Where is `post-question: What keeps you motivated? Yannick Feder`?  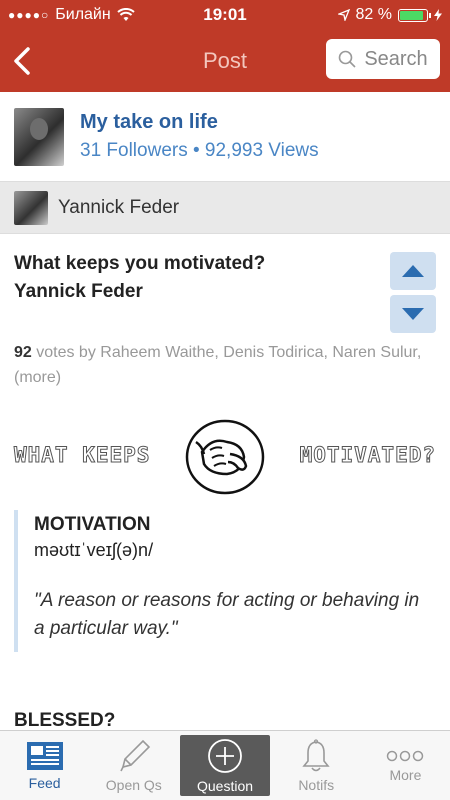
post-question: What keeps you motivated? Yannick Feder is located at coordinates (189, 278).